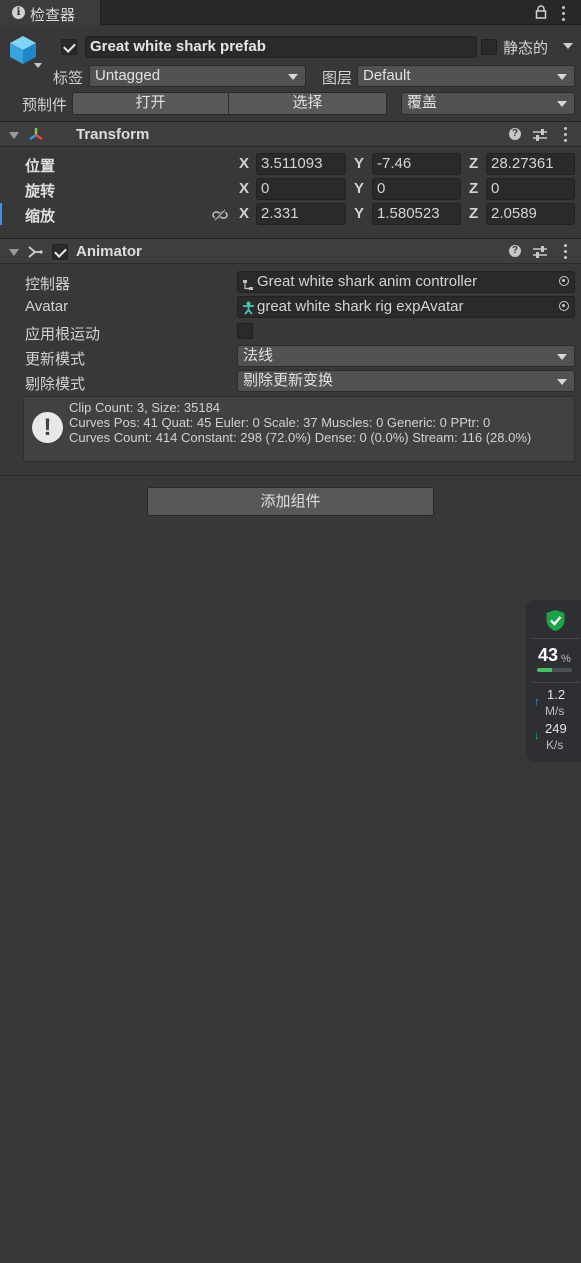 This screenshot has height=1263, width=581. Describe the element at coordinates (416, 189) in the screenshot. I see `rotation-y-input: 0` at that location.